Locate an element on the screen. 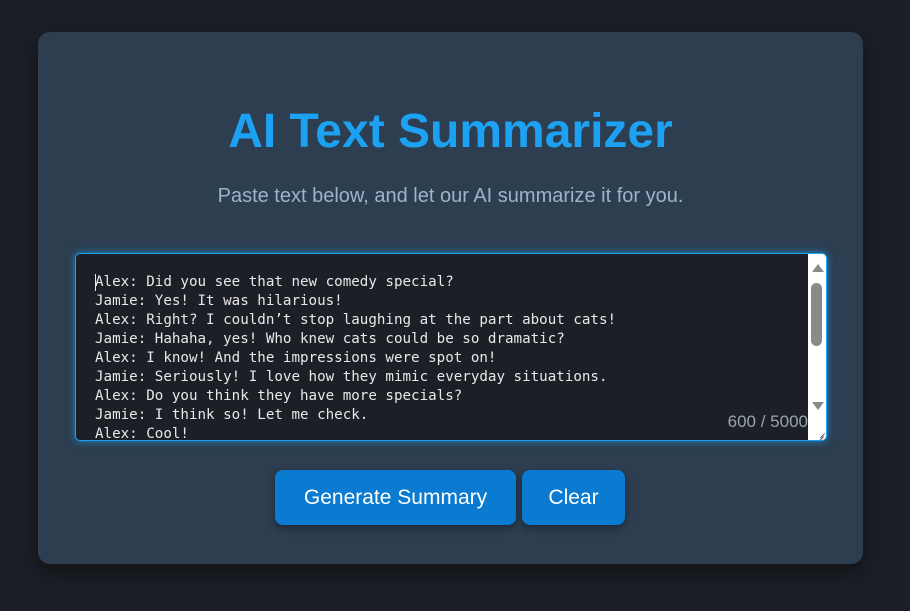 This screenshot has width=910, height=611. generate-summary-button: Generate Summary is located at coordinates (395, 497).